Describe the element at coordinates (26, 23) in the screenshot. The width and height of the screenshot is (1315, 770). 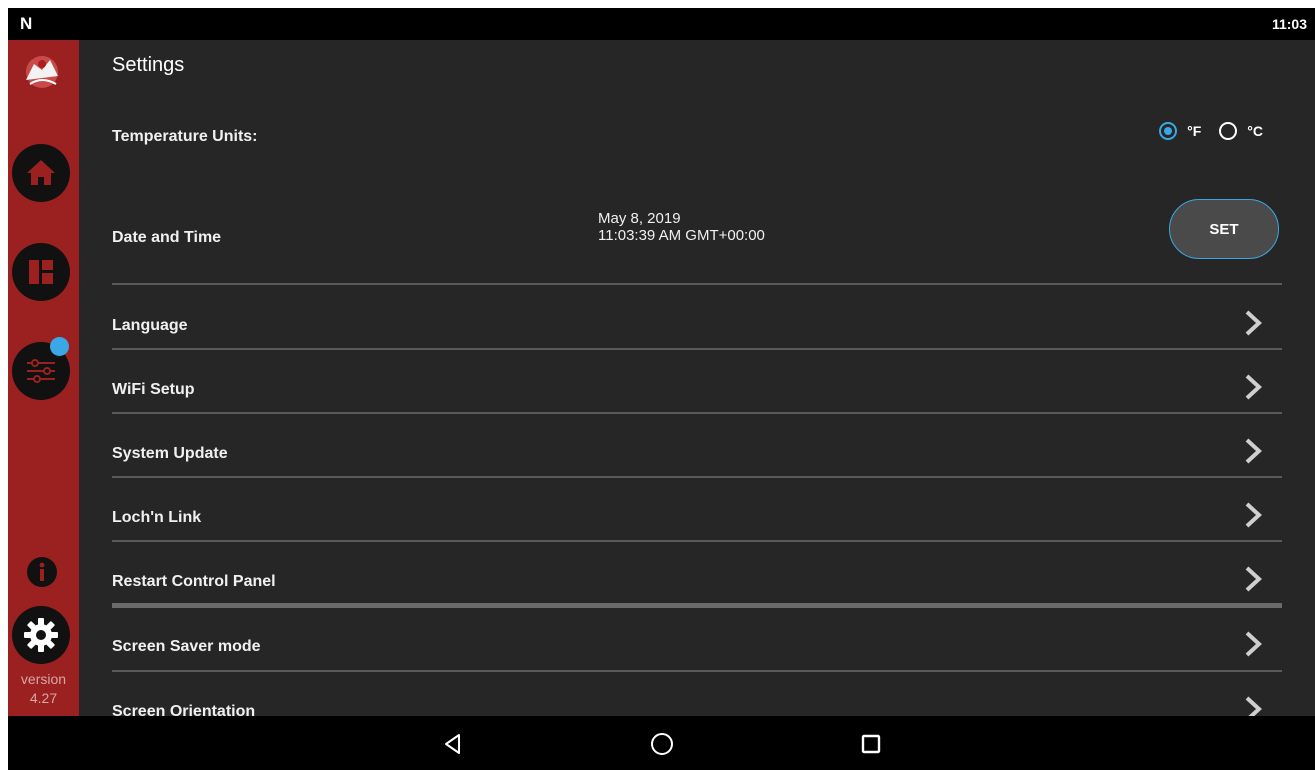
I see `notification-logo: N` at that location.